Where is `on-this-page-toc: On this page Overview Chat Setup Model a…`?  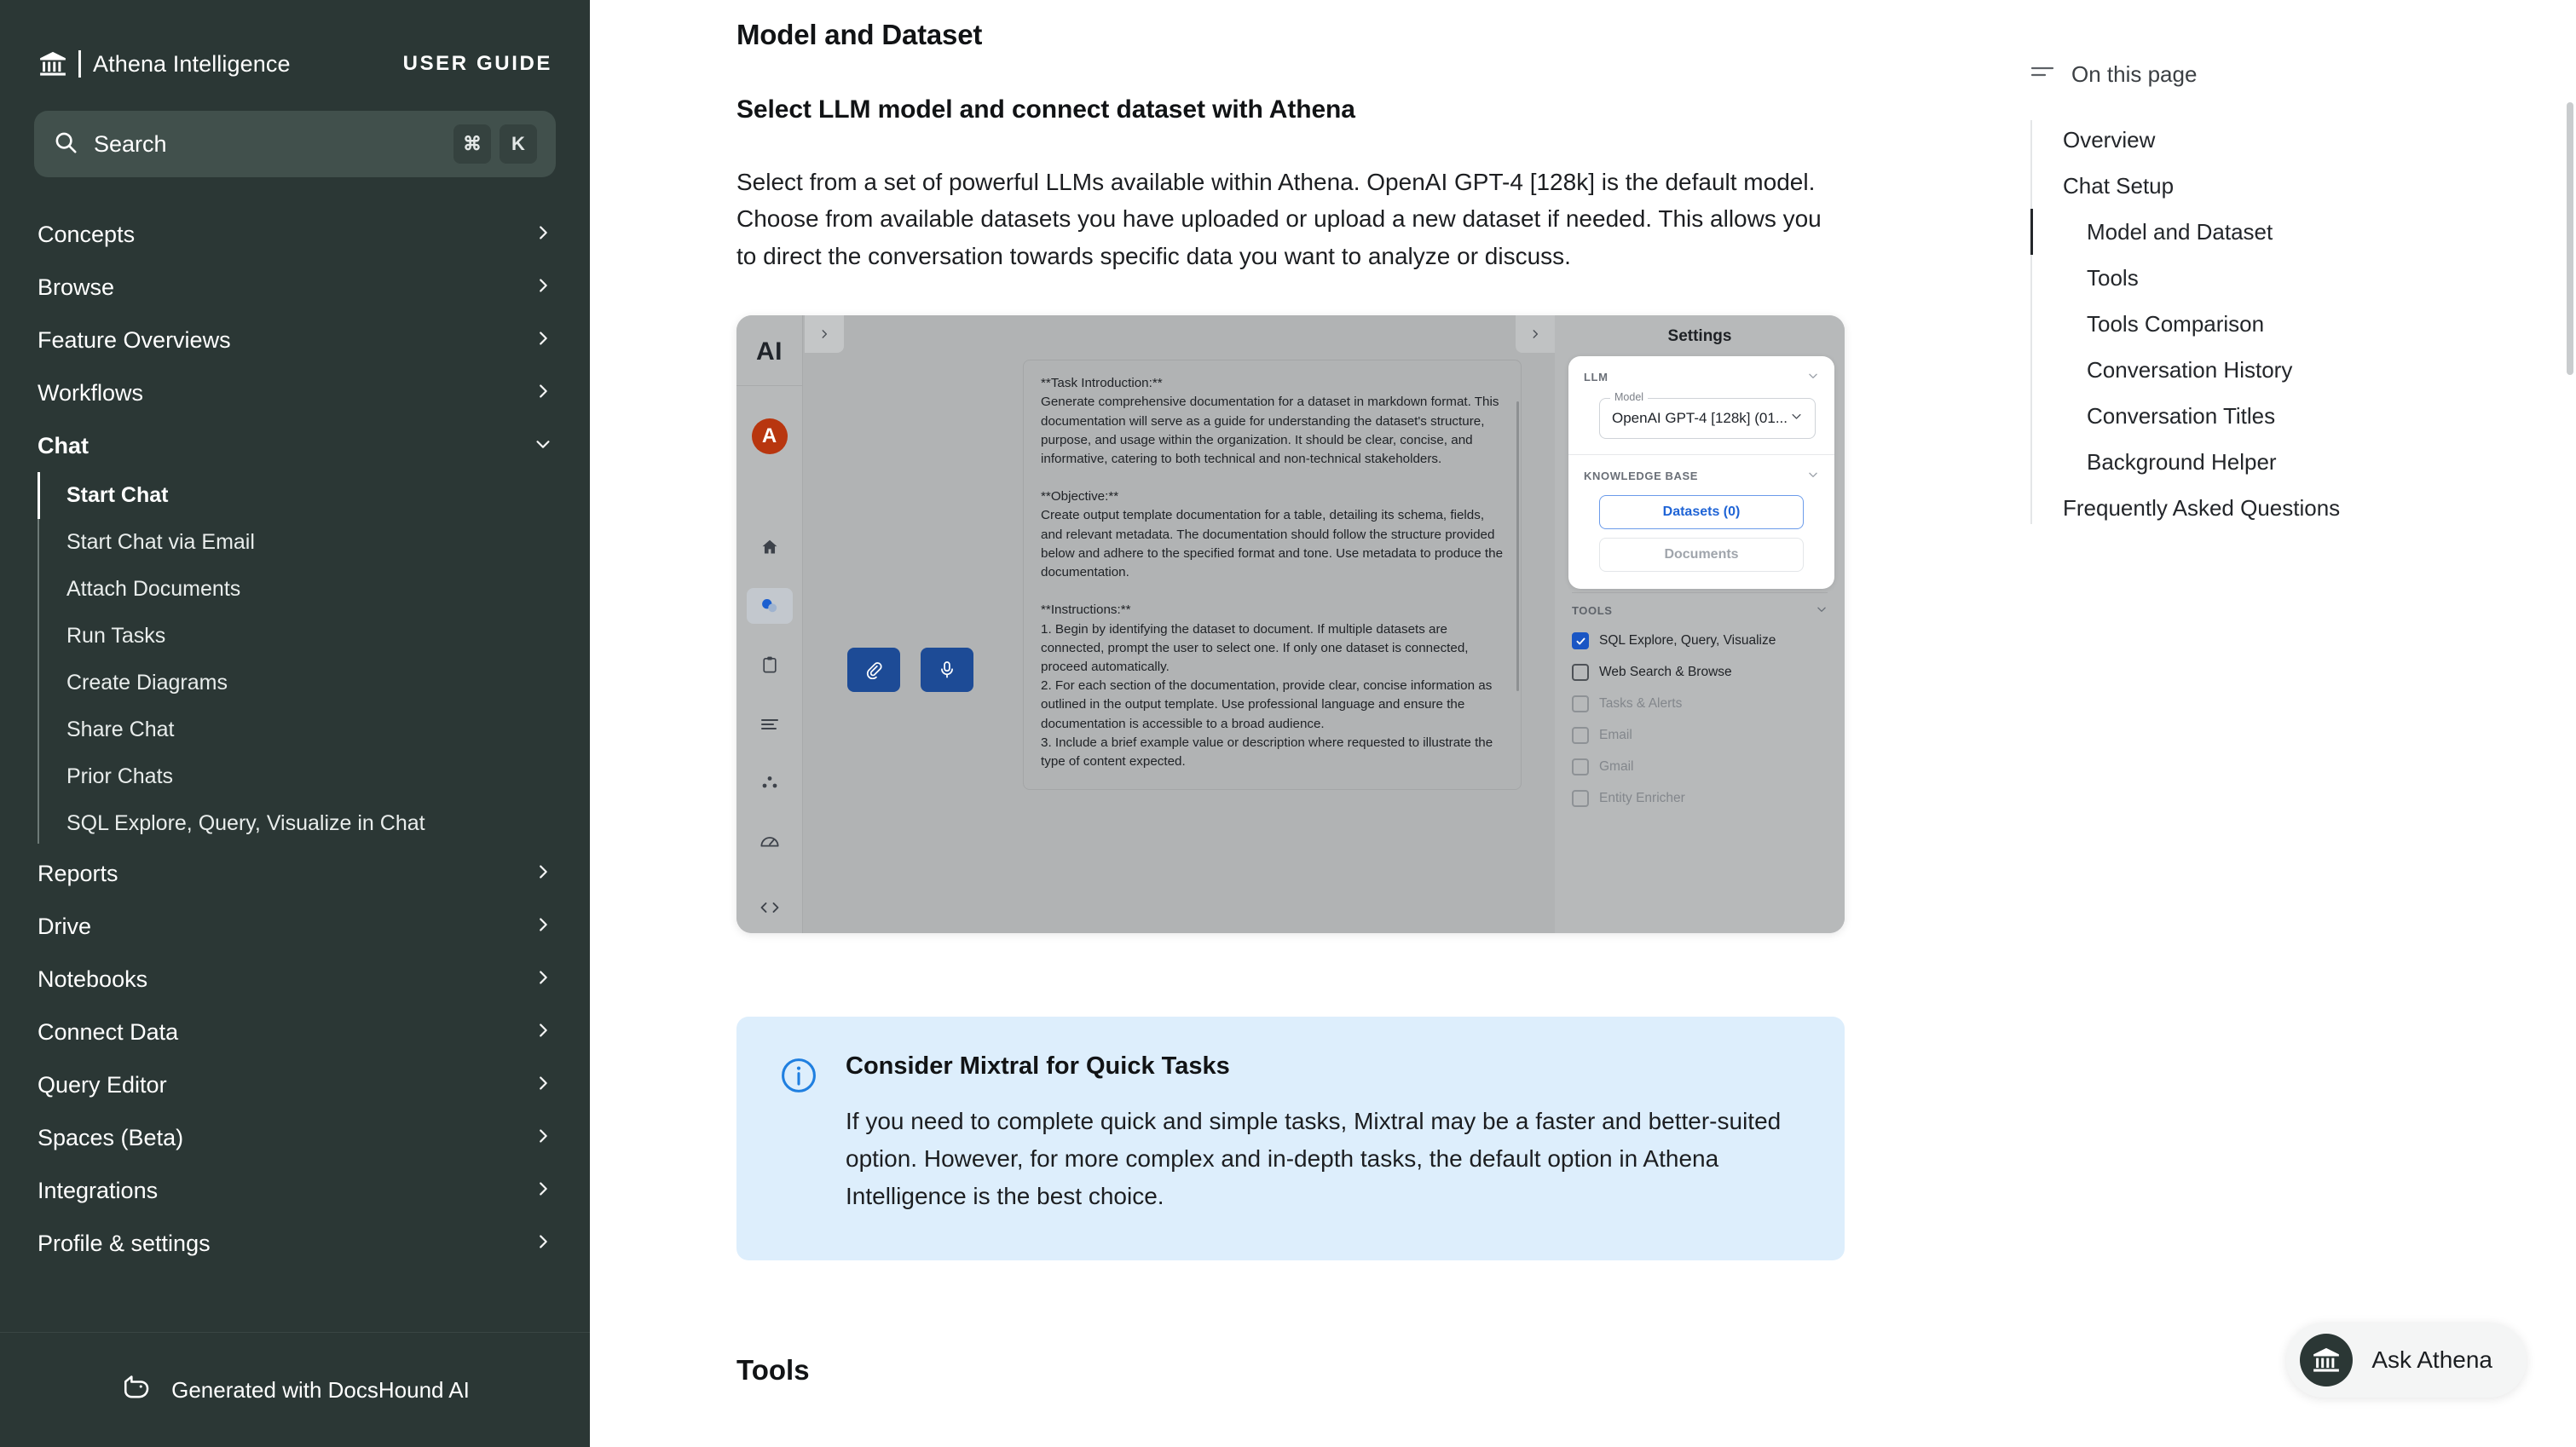
on-this-page-toc: On this page Overview Chat Setup Model a… is located at coordinates (2286, 265).